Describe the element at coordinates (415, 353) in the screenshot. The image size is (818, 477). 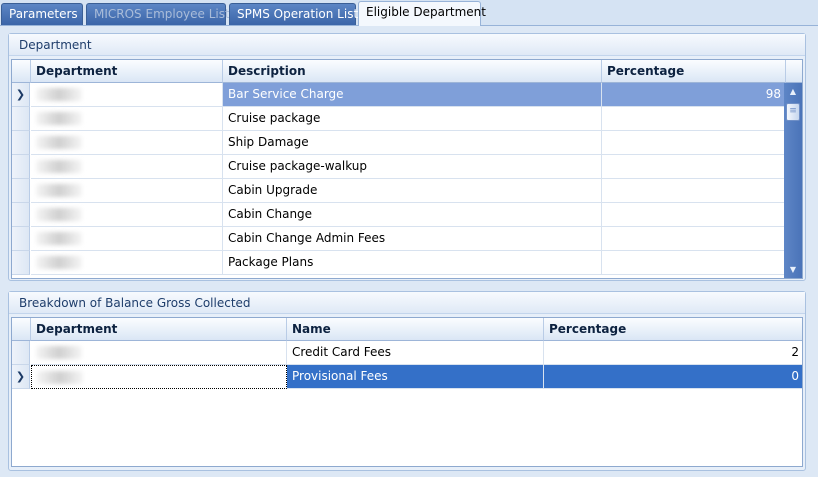
I see `name-cell: Credit Card Fees` at that location.